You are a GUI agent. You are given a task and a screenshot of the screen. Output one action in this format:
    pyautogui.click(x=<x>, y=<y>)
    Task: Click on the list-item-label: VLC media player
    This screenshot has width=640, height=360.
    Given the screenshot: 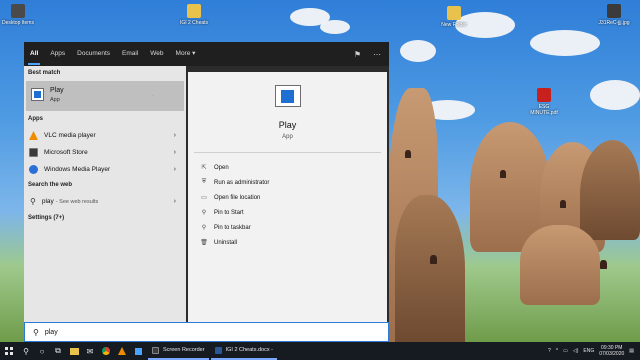 What is the action you would take?
    pyautogui.click(x=70, y=135)
    